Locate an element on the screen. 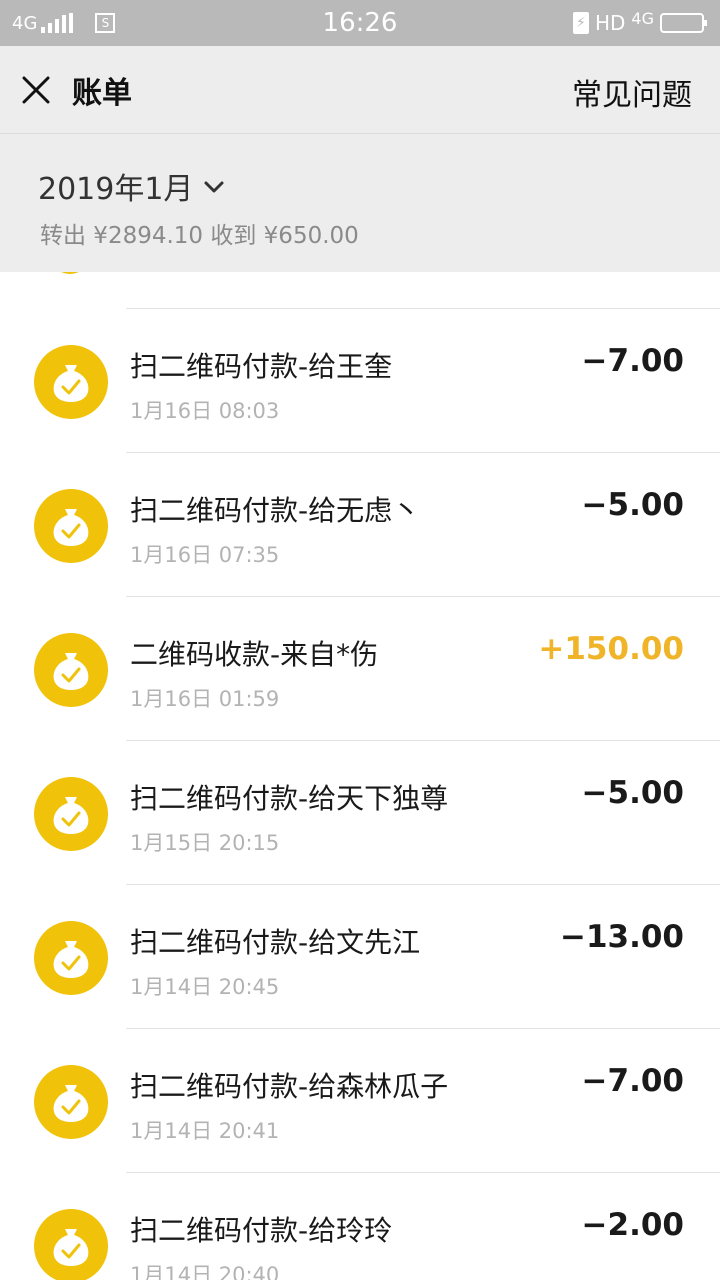 The image size is (720, 1280). transaction-row: 扫二维码付款-给森林瓜子 1月14日 20:41 −7.00 is located at coordinates (360, 1101).